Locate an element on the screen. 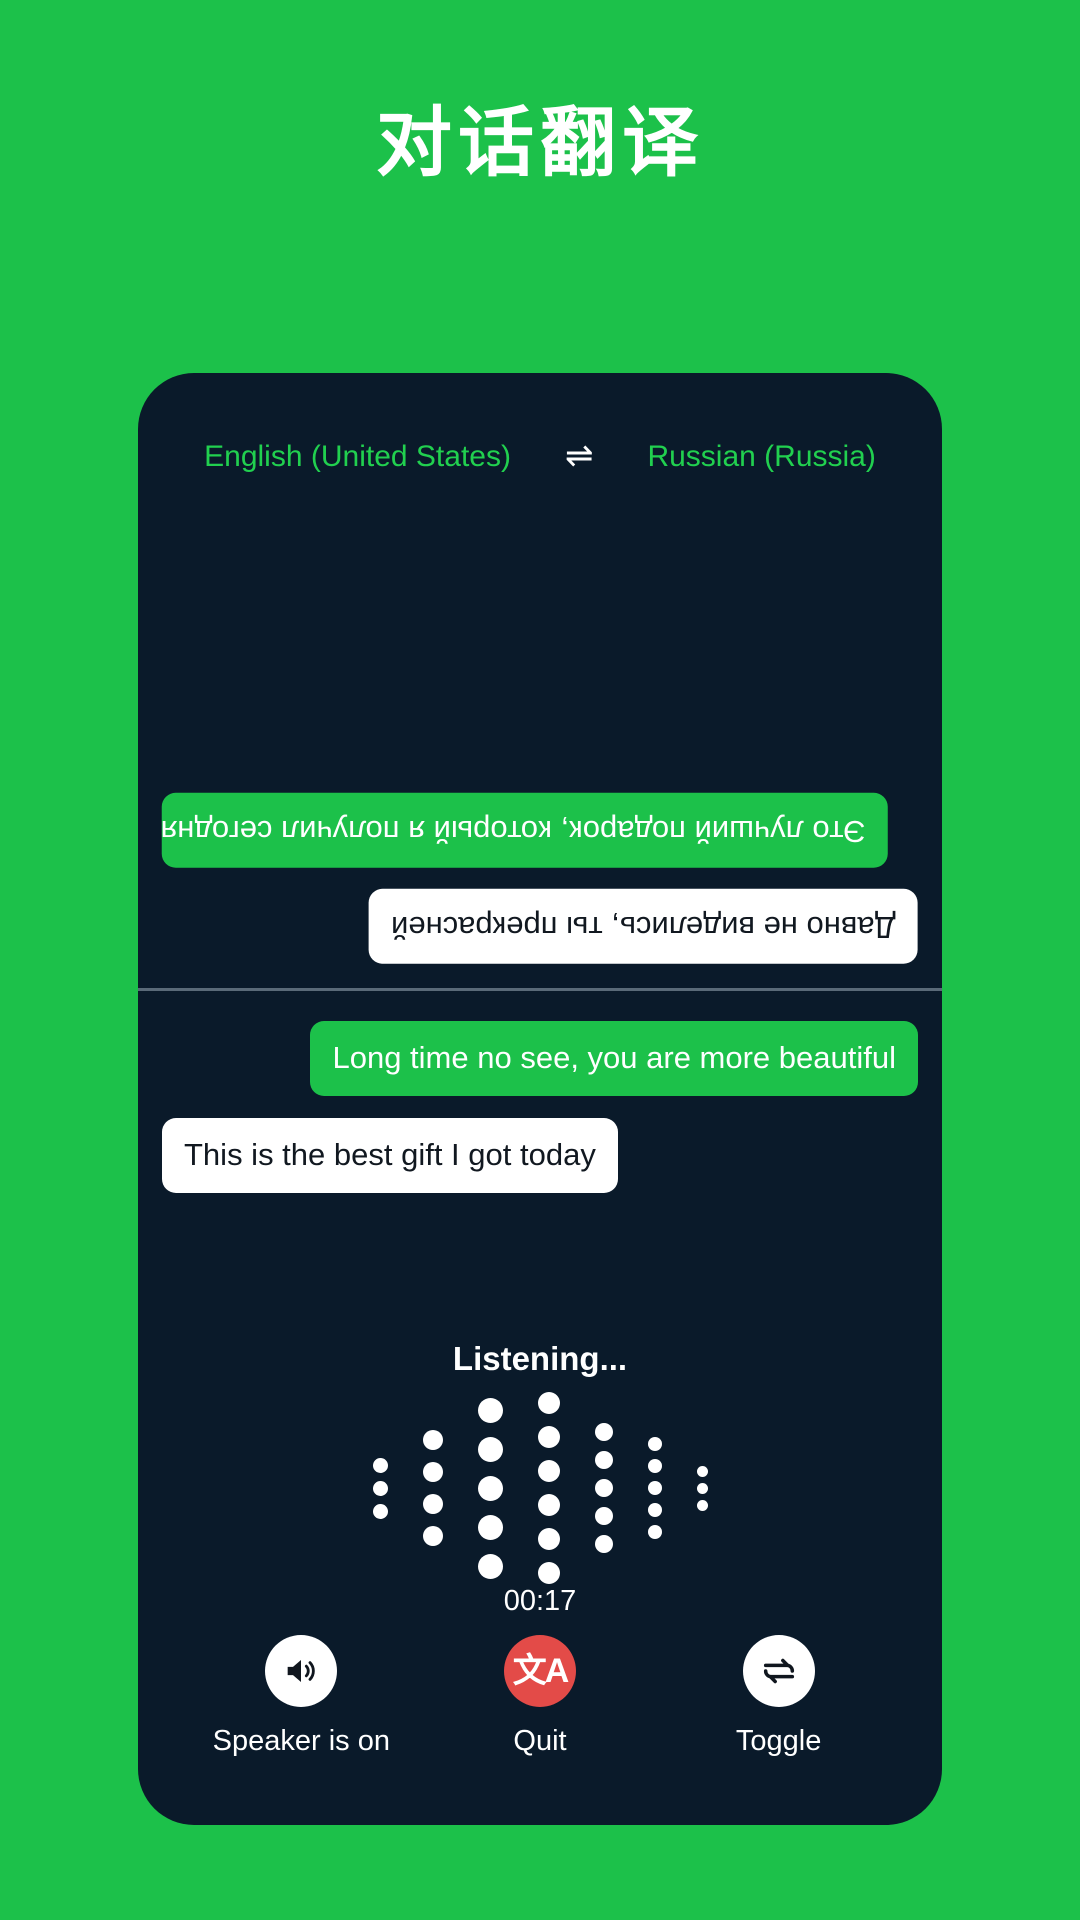 Image resolution: width=1080 pixels, height=1920 pixels. quit-button-circle: 文A is located at coordinates (539, 1671).